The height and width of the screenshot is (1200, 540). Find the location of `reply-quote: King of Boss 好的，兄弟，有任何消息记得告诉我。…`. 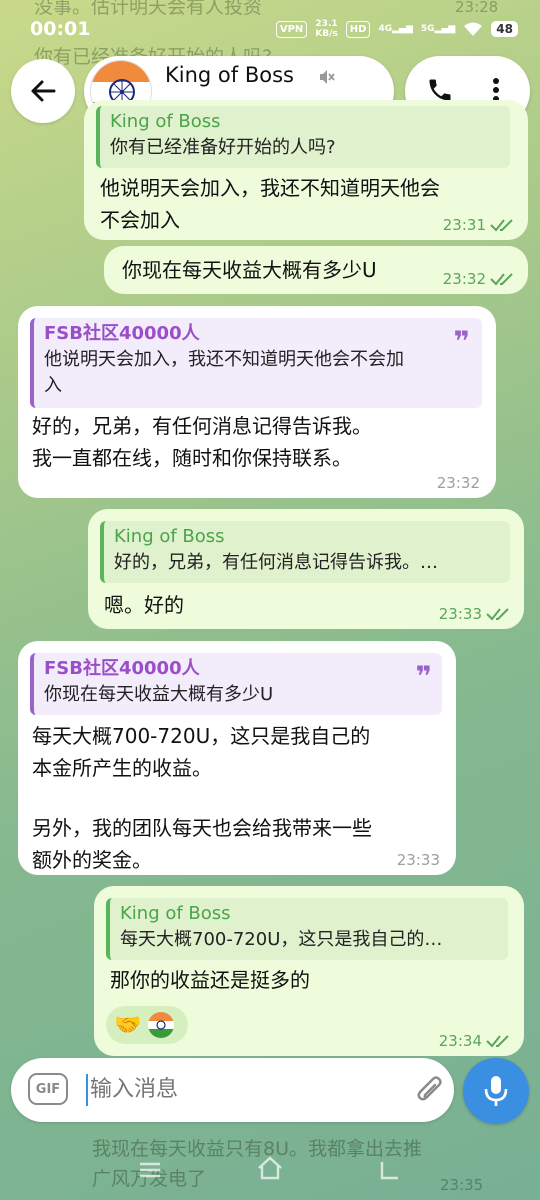

reply-quote: King of Boss 好的，兄弟，有任何消息记得告诉我。… is located at coordinates (305, 552).